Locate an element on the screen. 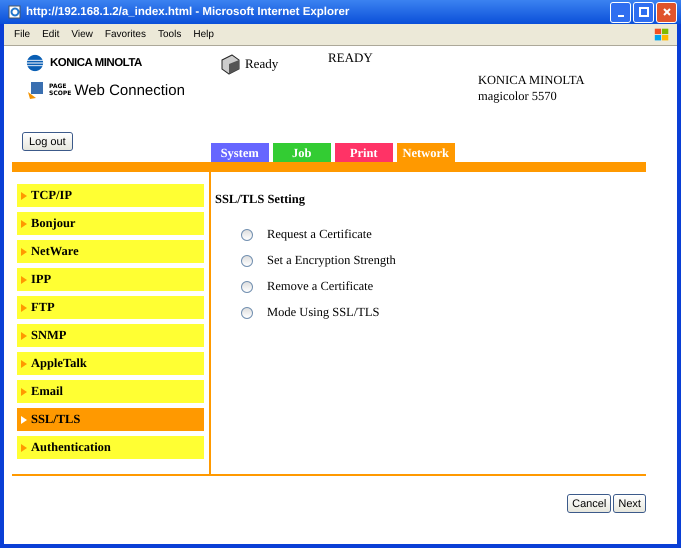 The height and width of the screenshot is (548, 681). sidebar-item: SNMP is located at coordinates (110, 335).